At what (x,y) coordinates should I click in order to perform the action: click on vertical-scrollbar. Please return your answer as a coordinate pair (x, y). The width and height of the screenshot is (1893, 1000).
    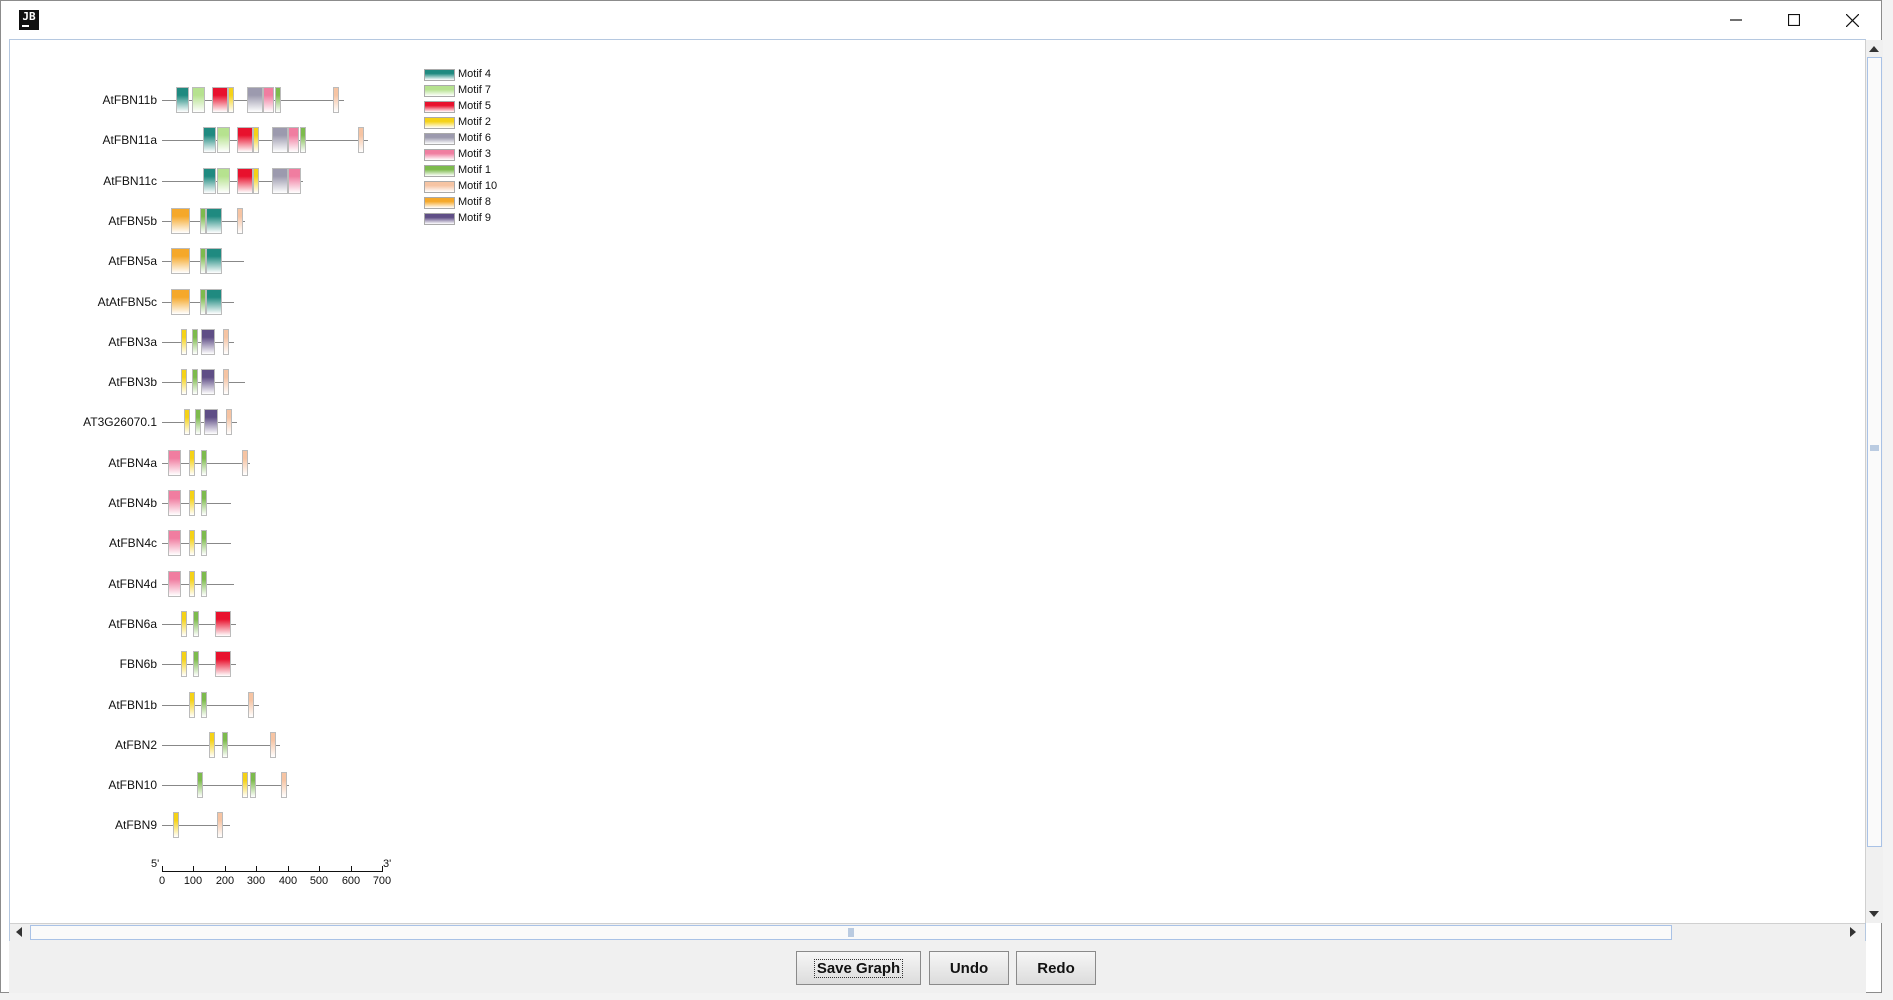
    Looking at the image, I should click on (1874, 481).